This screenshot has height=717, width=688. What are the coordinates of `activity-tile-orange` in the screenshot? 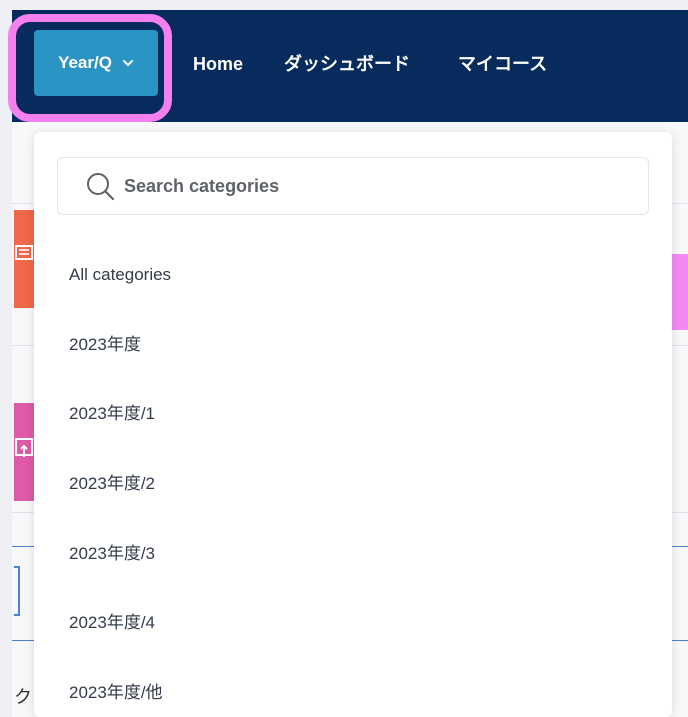 It's located at (24, 259).